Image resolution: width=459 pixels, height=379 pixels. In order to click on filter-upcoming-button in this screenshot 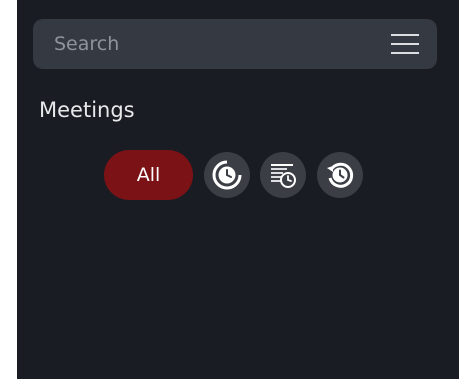, I will do `click(227, 175)`.